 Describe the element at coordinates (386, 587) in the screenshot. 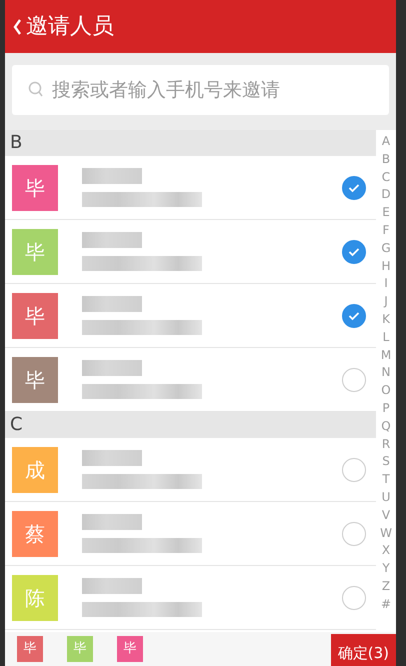

I see `index-letter: Z` at that location.